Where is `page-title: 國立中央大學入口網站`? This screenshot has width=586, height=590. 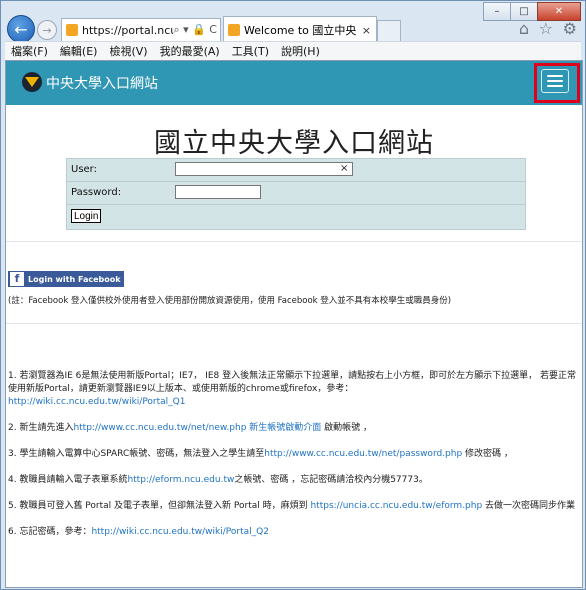
page-title: 國立中央大學入口網站 is located at coordinates (294, 143).